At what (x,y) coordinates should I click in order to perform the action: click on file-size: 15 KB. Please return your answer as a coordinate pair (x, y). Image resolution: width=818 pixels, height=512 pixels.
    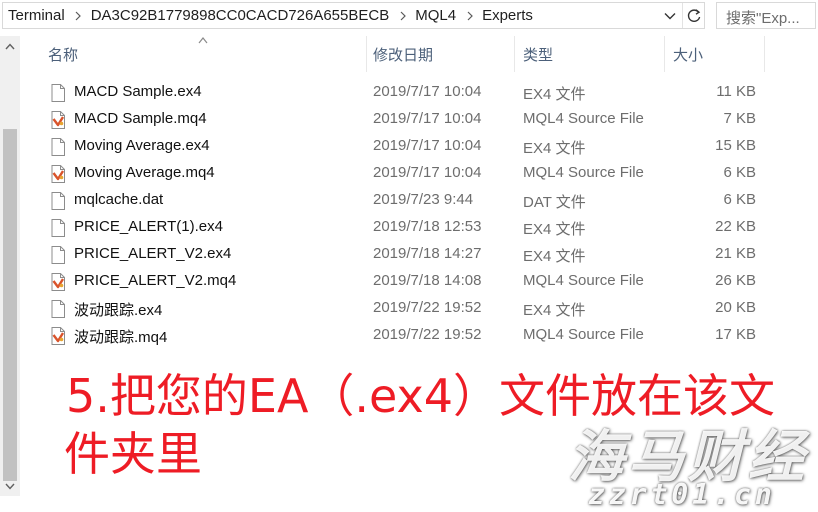
    Looking at the image, I should click on (735, 145).